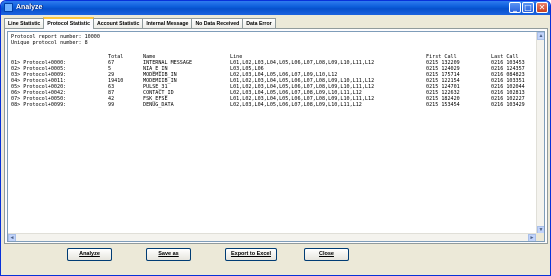 Image resolution: width=551 pixels, height=276 pixels. What do you see at coordinates (168, 254) in the screenshot?
I see `save-as-button: Save as` at bounding box center [168, 254].